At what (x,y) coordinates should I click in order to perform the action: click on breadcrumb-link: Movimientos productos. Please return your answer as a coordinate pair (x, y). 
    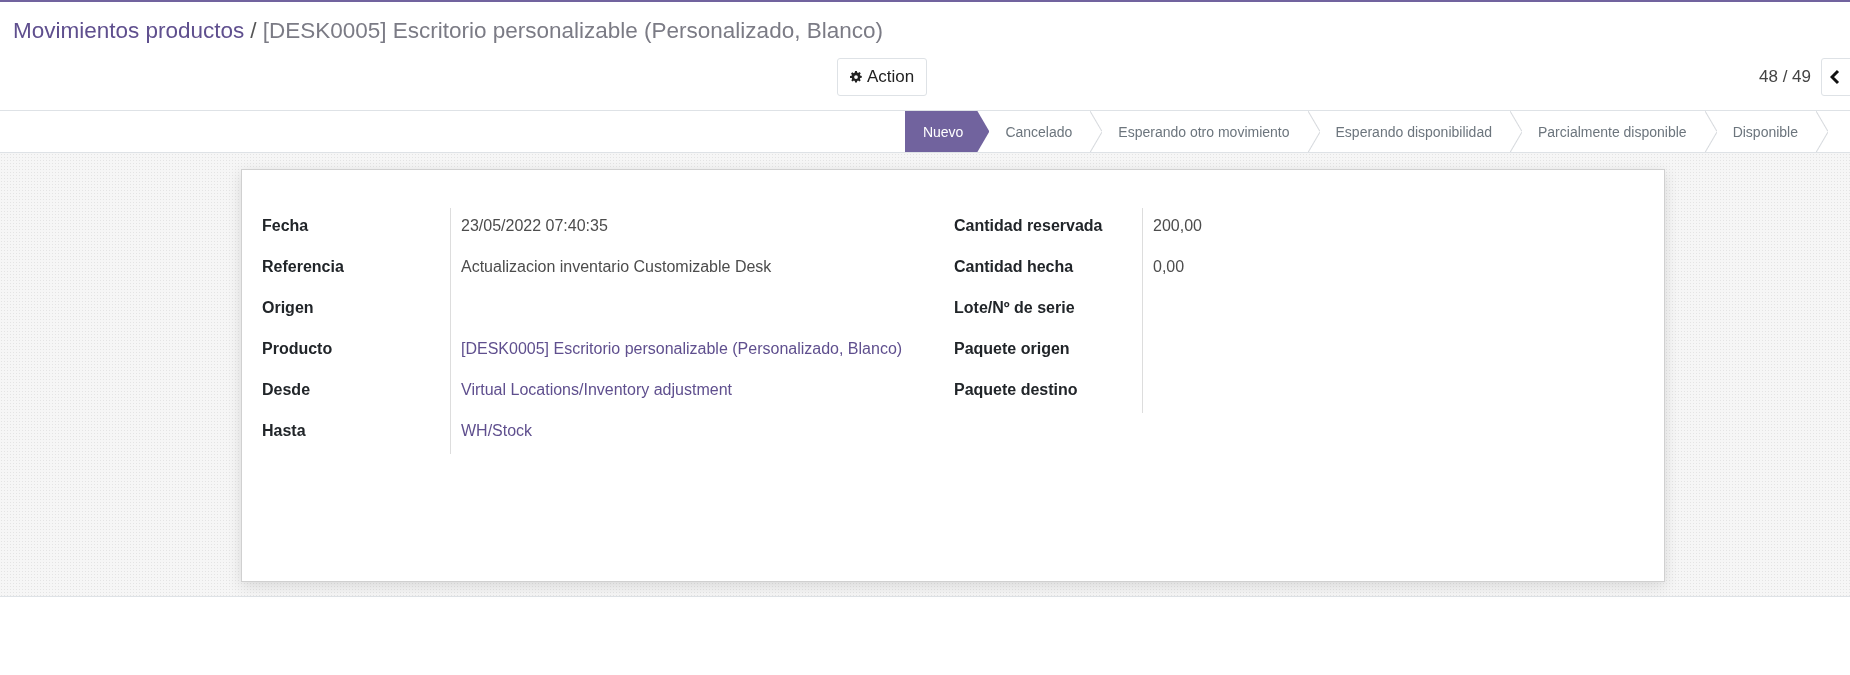
    Looking at the image, I should click on (129, 31).